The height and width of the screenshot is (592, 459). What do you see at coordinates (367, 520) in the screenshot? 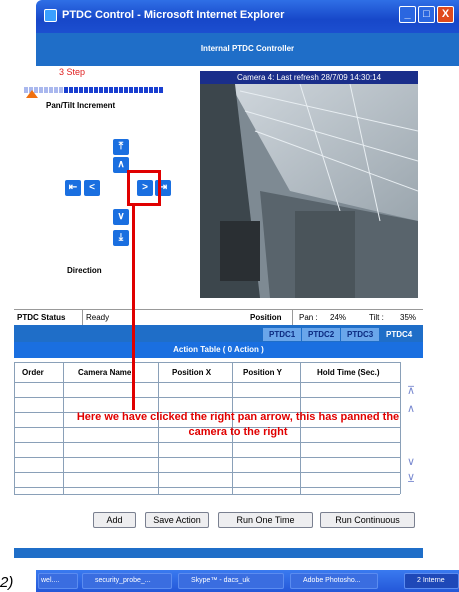
I see `run-continuous-button: Run Continuous` at bounding box center [367, 520].